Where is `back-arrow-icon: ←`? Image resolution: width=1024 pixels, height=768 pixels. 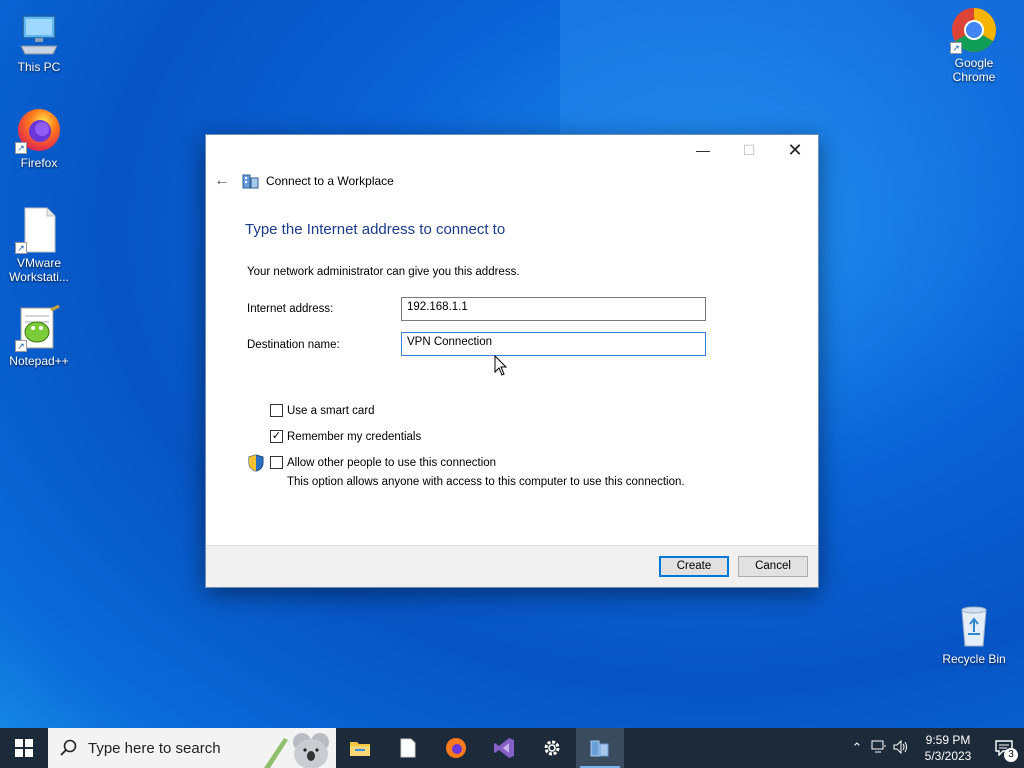 back-arrow-icon: ← is located at coordinates (224, 181).